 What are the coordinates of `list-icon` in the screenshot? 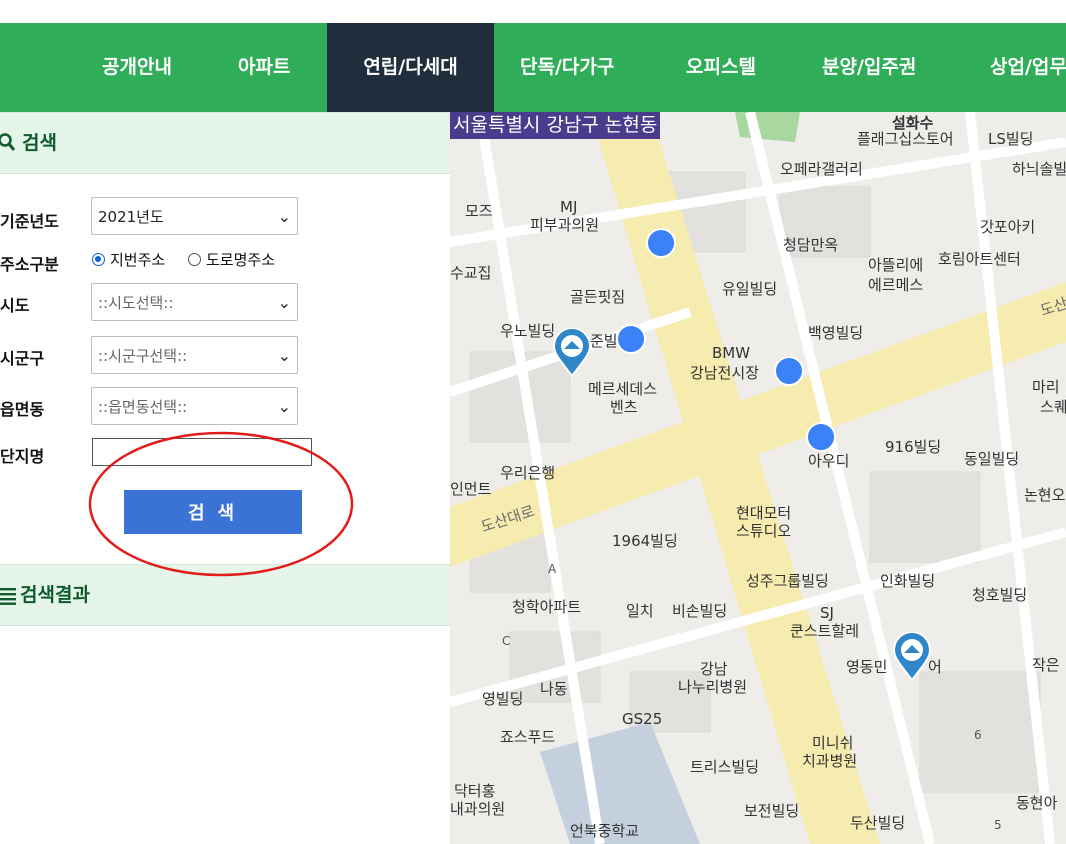 It's located at (8, 596).